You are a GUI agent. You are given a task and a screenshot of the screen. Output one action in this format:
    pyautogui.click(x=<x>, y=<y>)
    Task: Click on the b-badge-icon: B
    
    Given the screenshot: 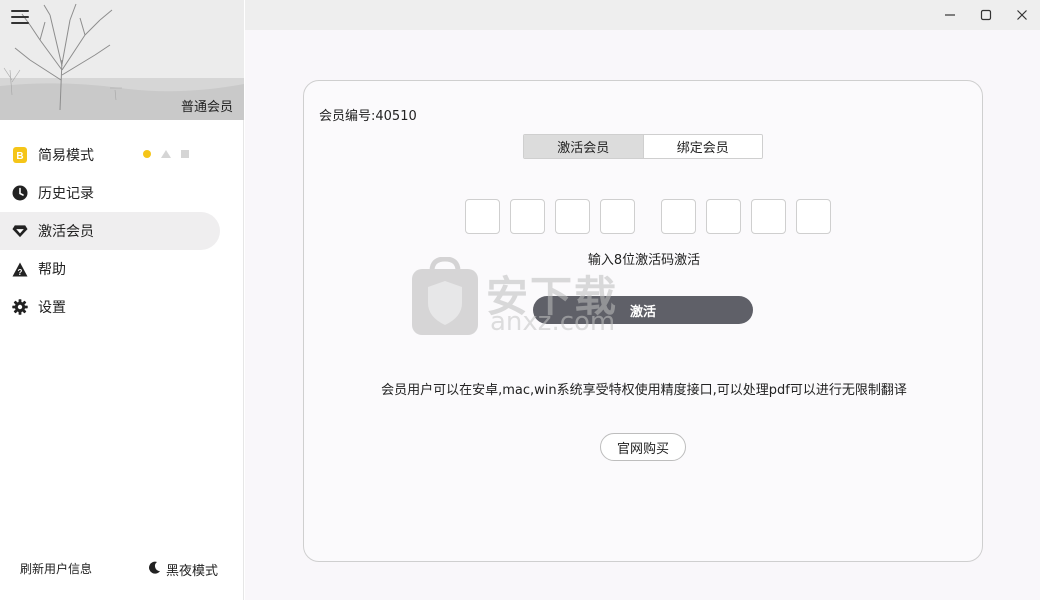 What is the action you would take?
    pyautogui.click(x=20, y=155)
    